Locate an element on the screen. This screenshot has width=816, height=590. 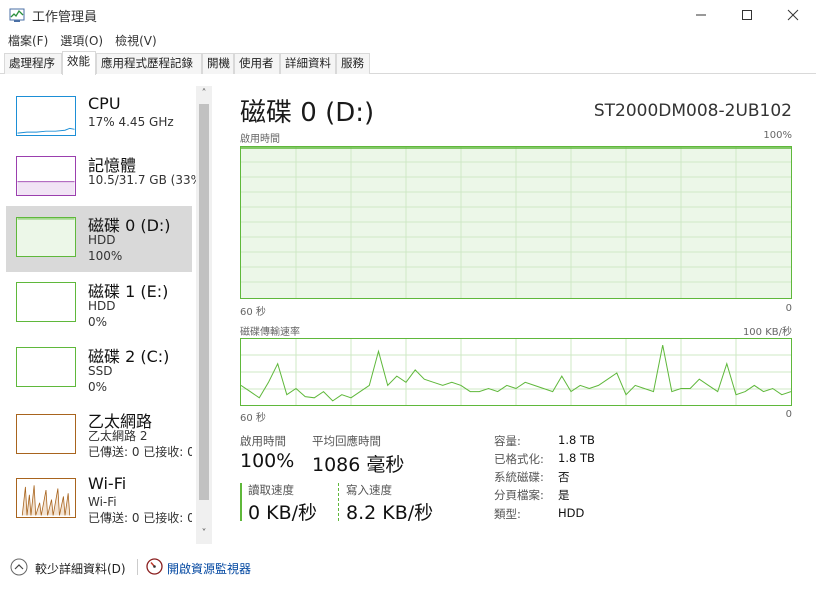
tab-details: 詳細資料 is located at coordinates (308, 63).